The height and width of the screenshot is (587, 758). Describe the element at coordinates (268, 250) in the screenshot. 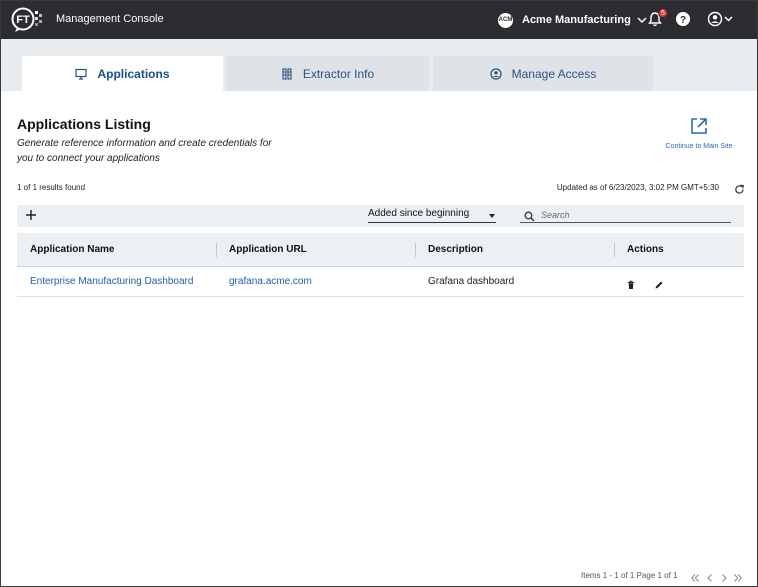

I see `column-header-application-url: Application URL` at that location.